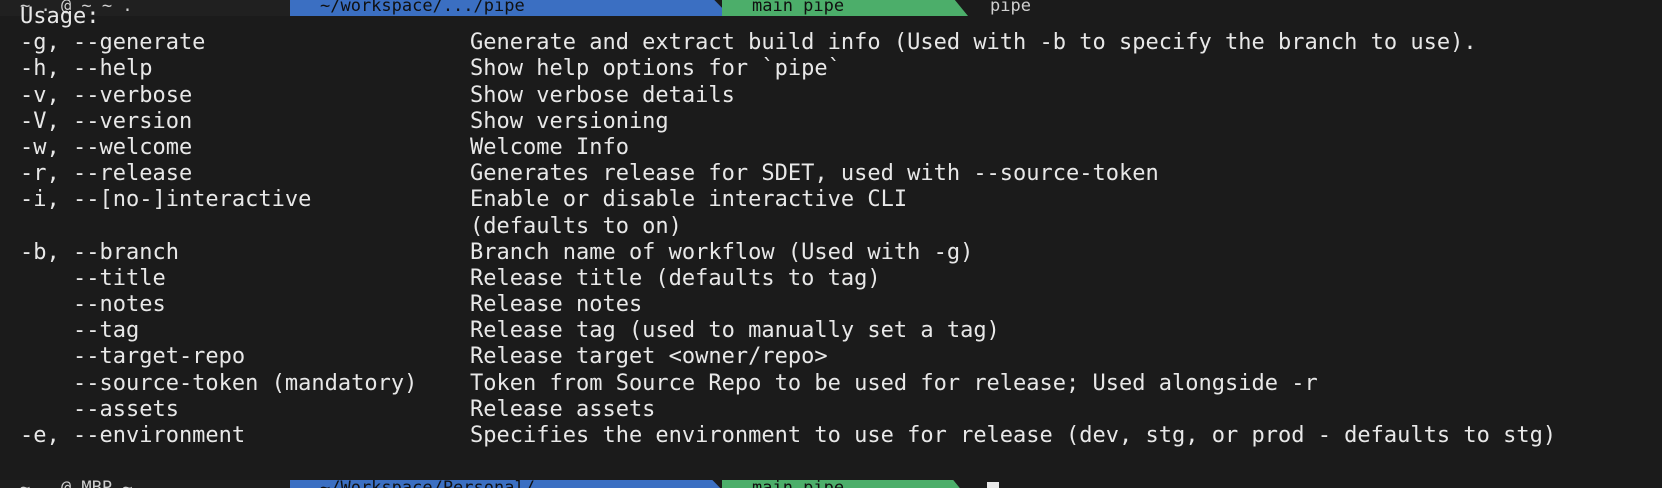  I want to click on option-flag: -V, --version, so click(106, 121).